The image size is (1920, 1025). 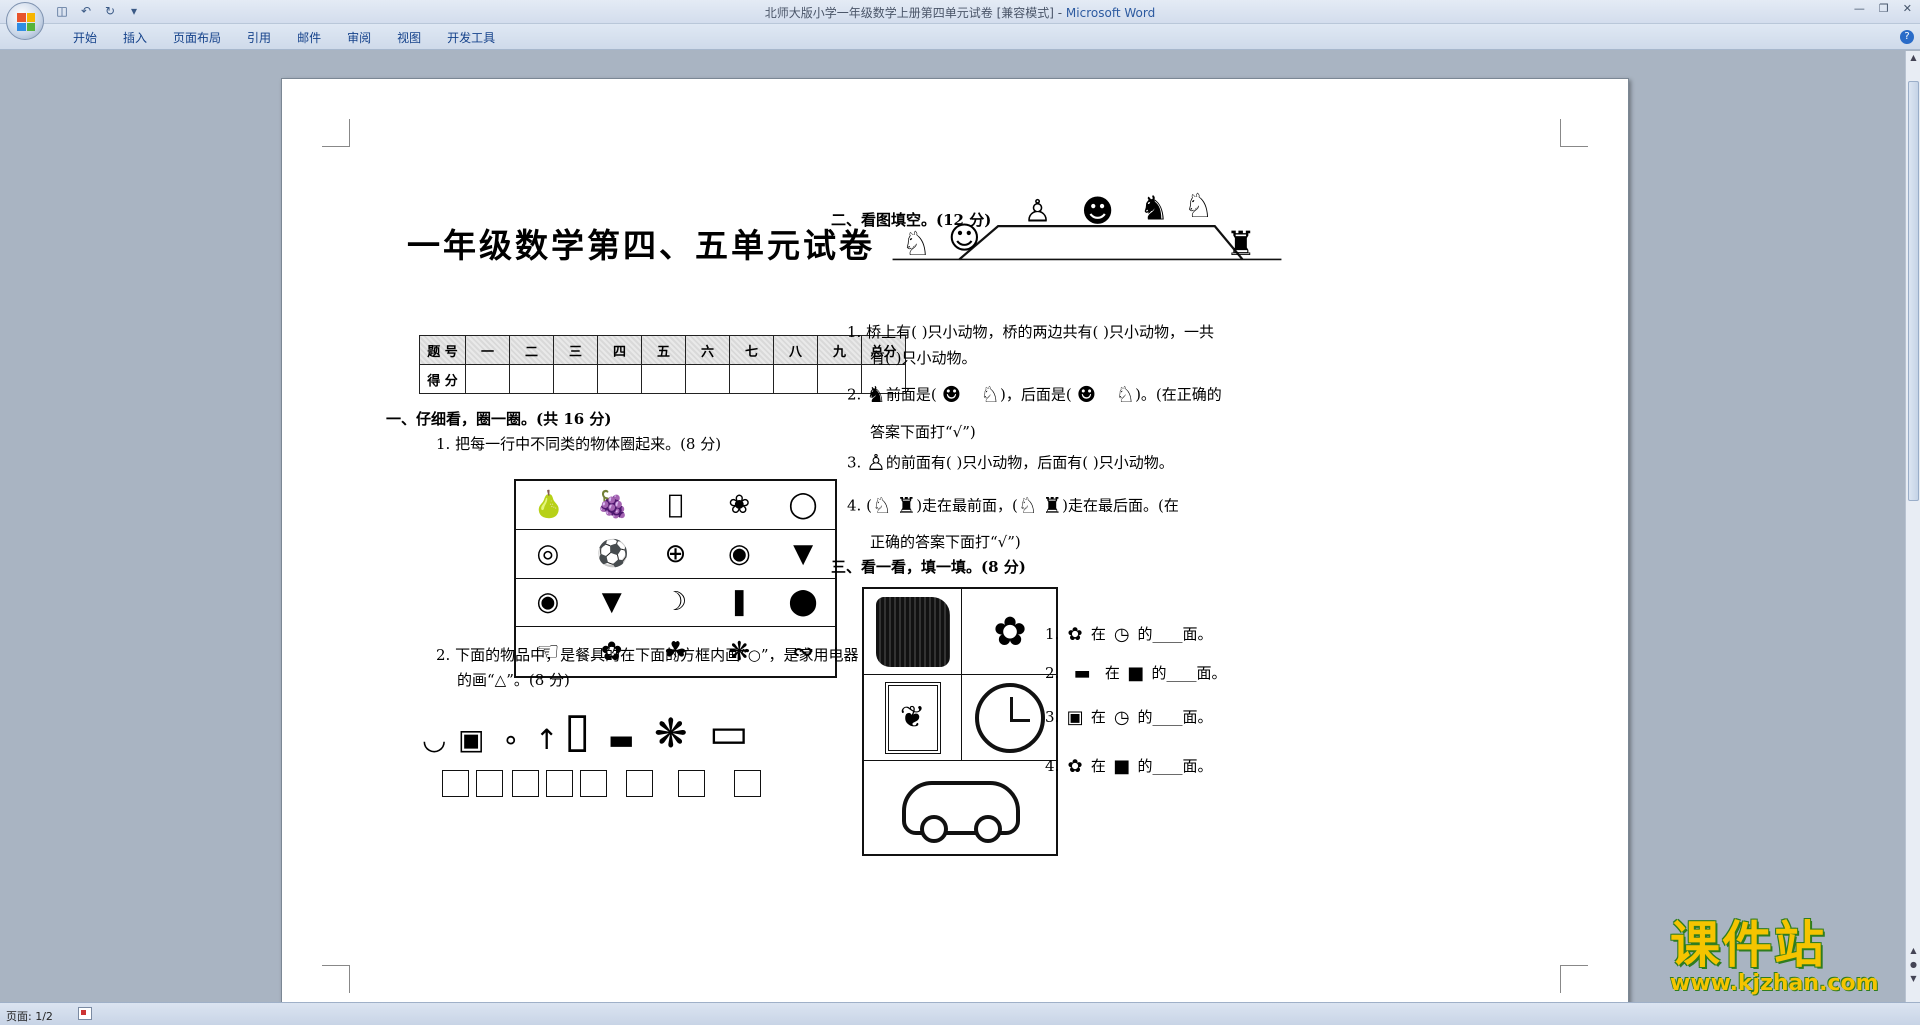 What do you see at coordinates (1120, 505) in the screenshot?
I see `question-text: )走在最后面。(在` at bounding box center [1120, 505].